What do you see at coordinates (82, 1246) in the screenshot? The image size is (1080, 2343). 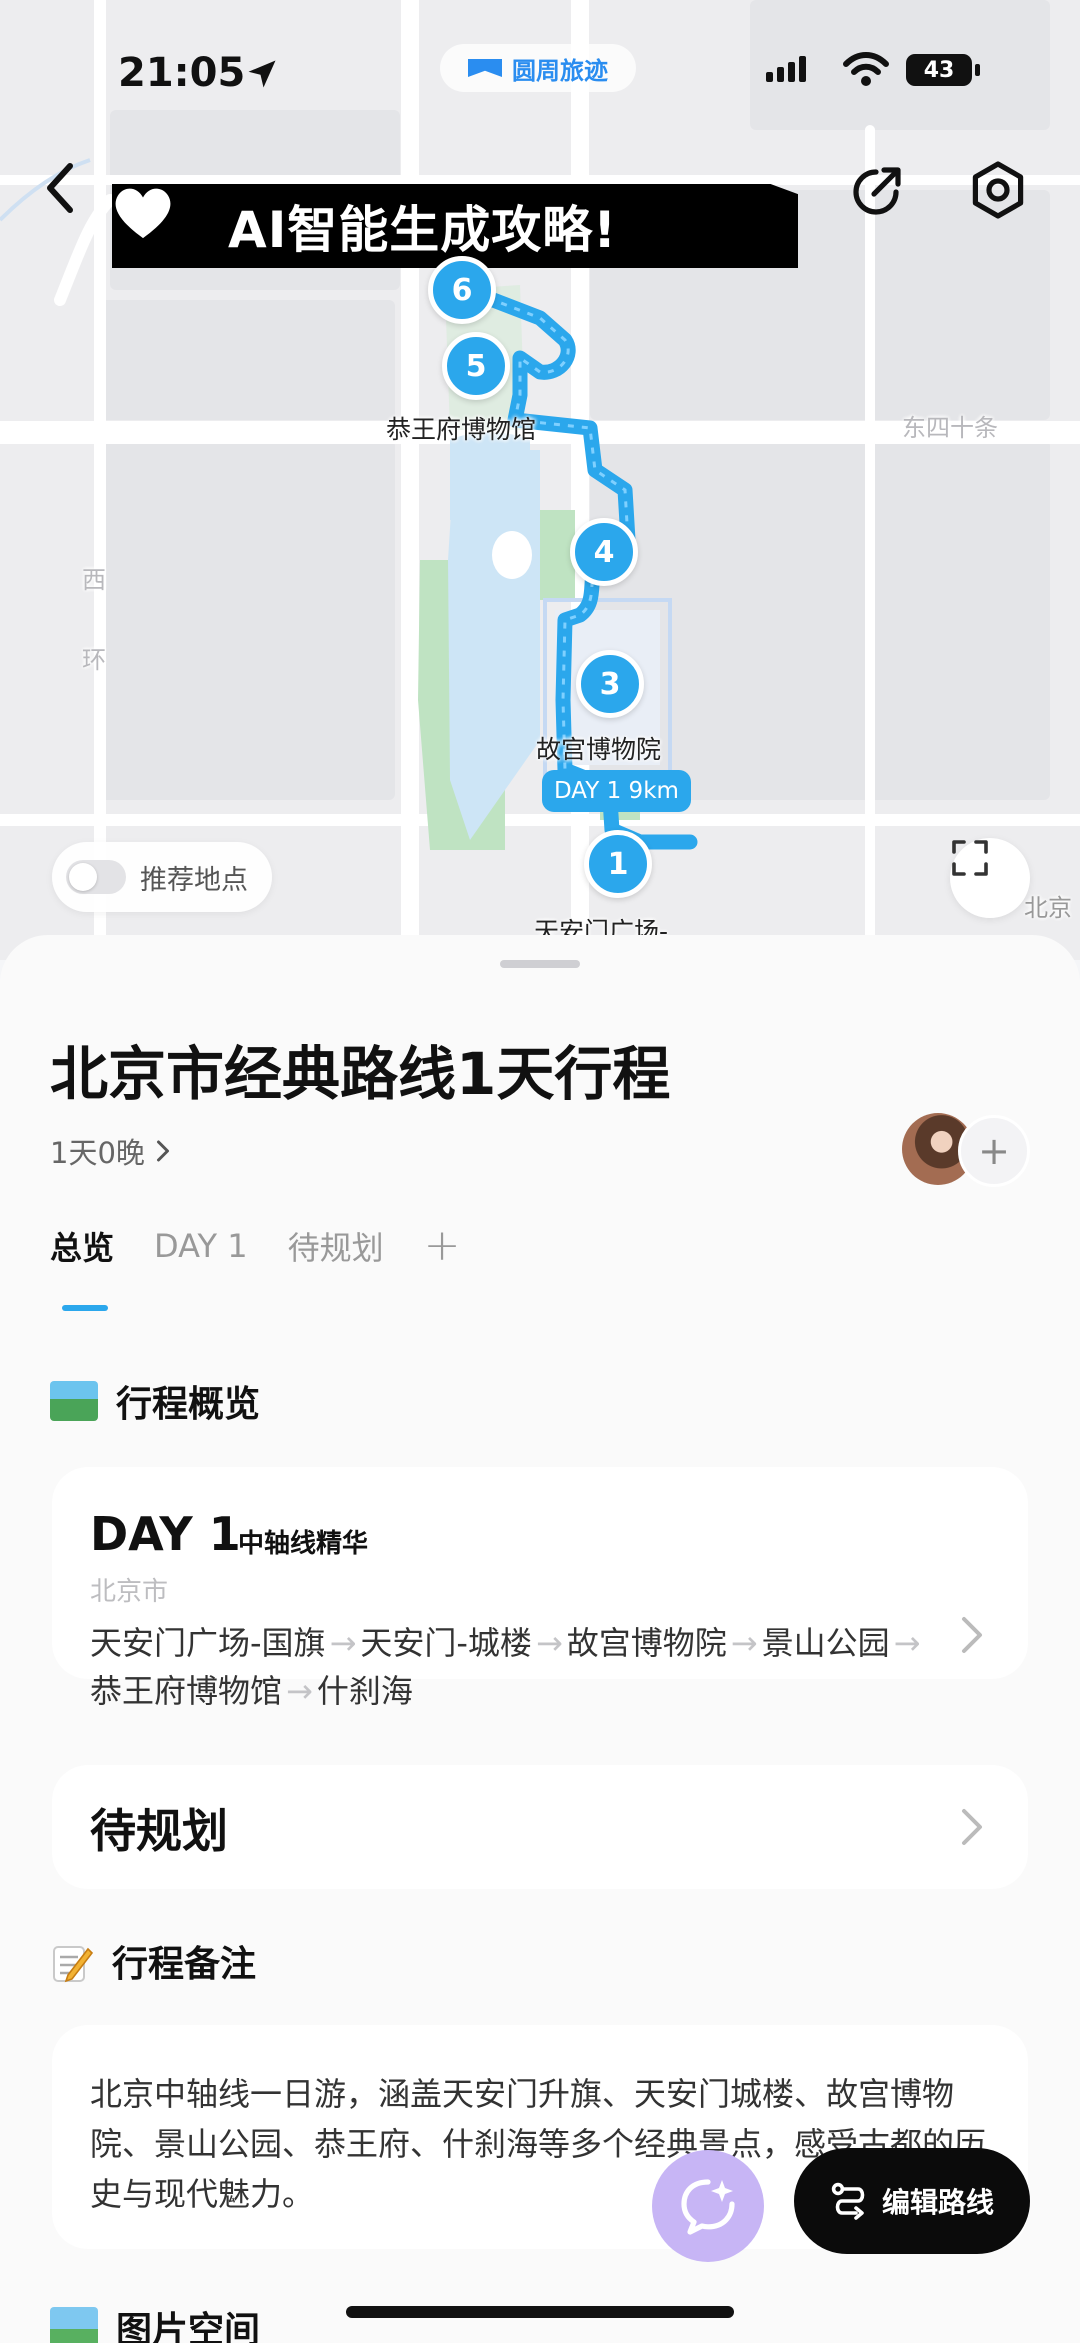 I see `tab-overview: 总览` at bounding box center [82, 1246].